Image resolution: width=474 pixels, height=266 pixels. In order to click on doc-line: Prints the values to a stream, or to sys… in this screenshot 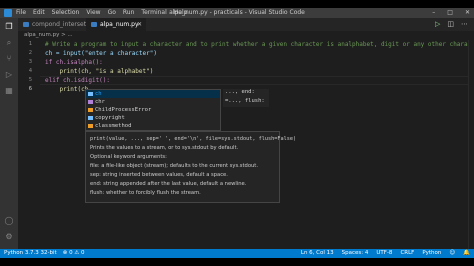, I will do `click(164, 148)`.